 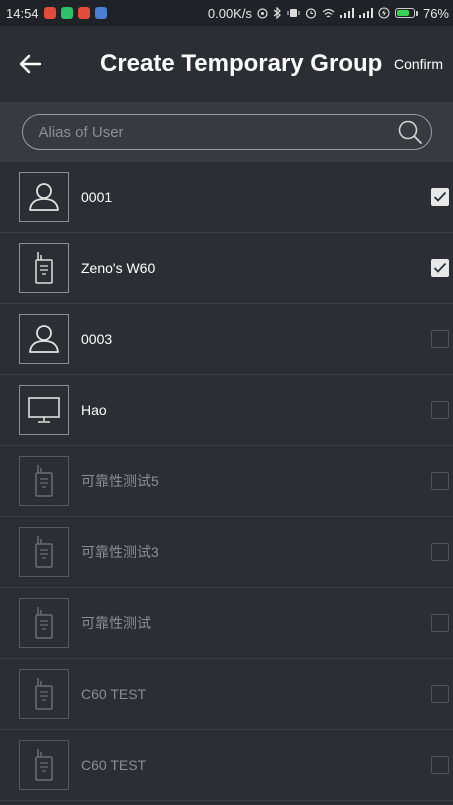 I want to click on member-label: Zeno's W60, so click(x=118, y=268).